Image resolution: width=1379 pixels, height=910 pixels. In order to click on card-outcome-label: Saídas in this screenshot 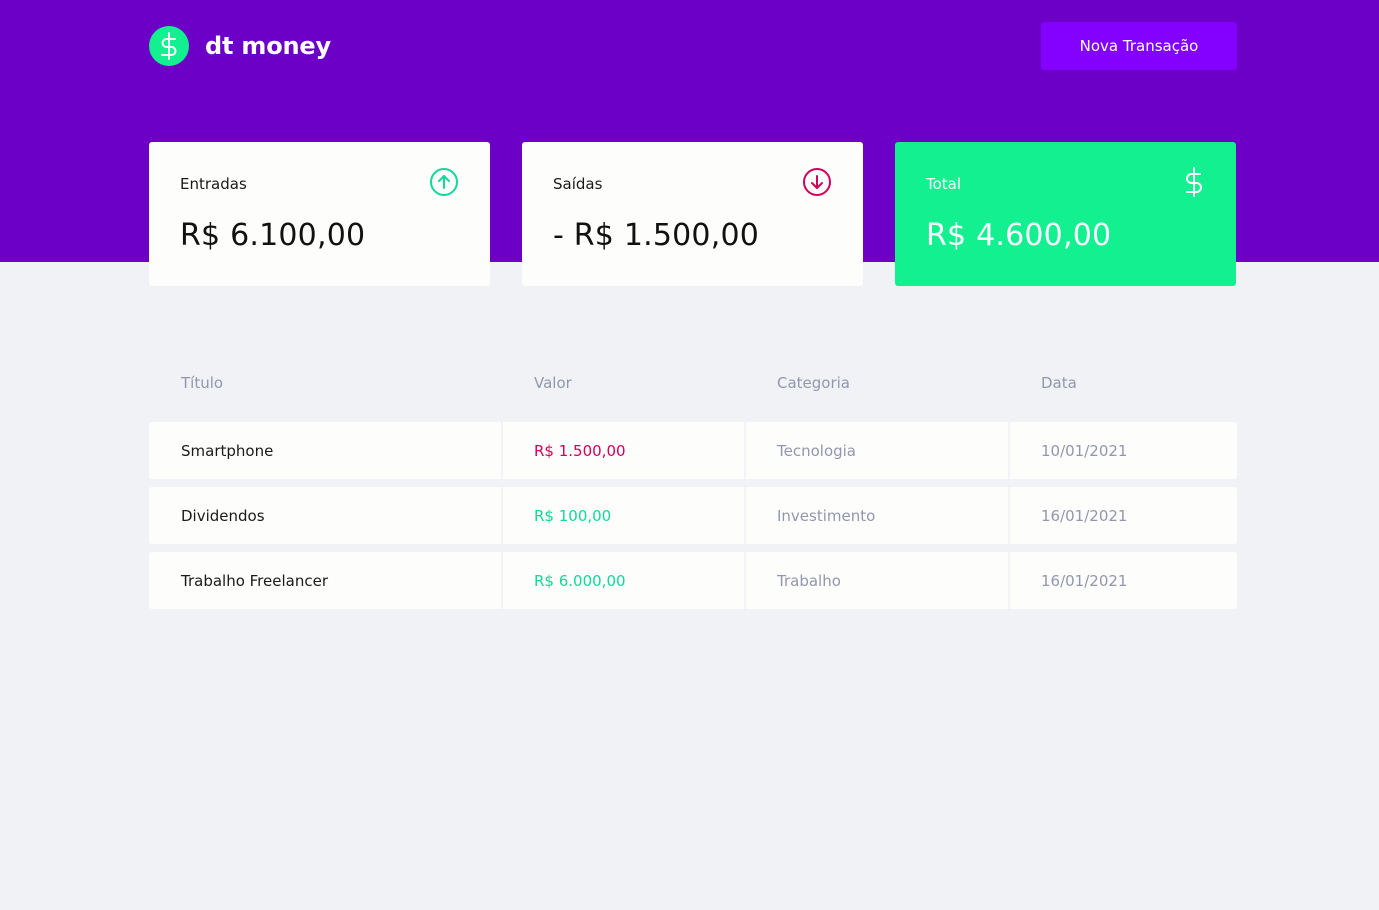, I will do `click(578, 184)`.